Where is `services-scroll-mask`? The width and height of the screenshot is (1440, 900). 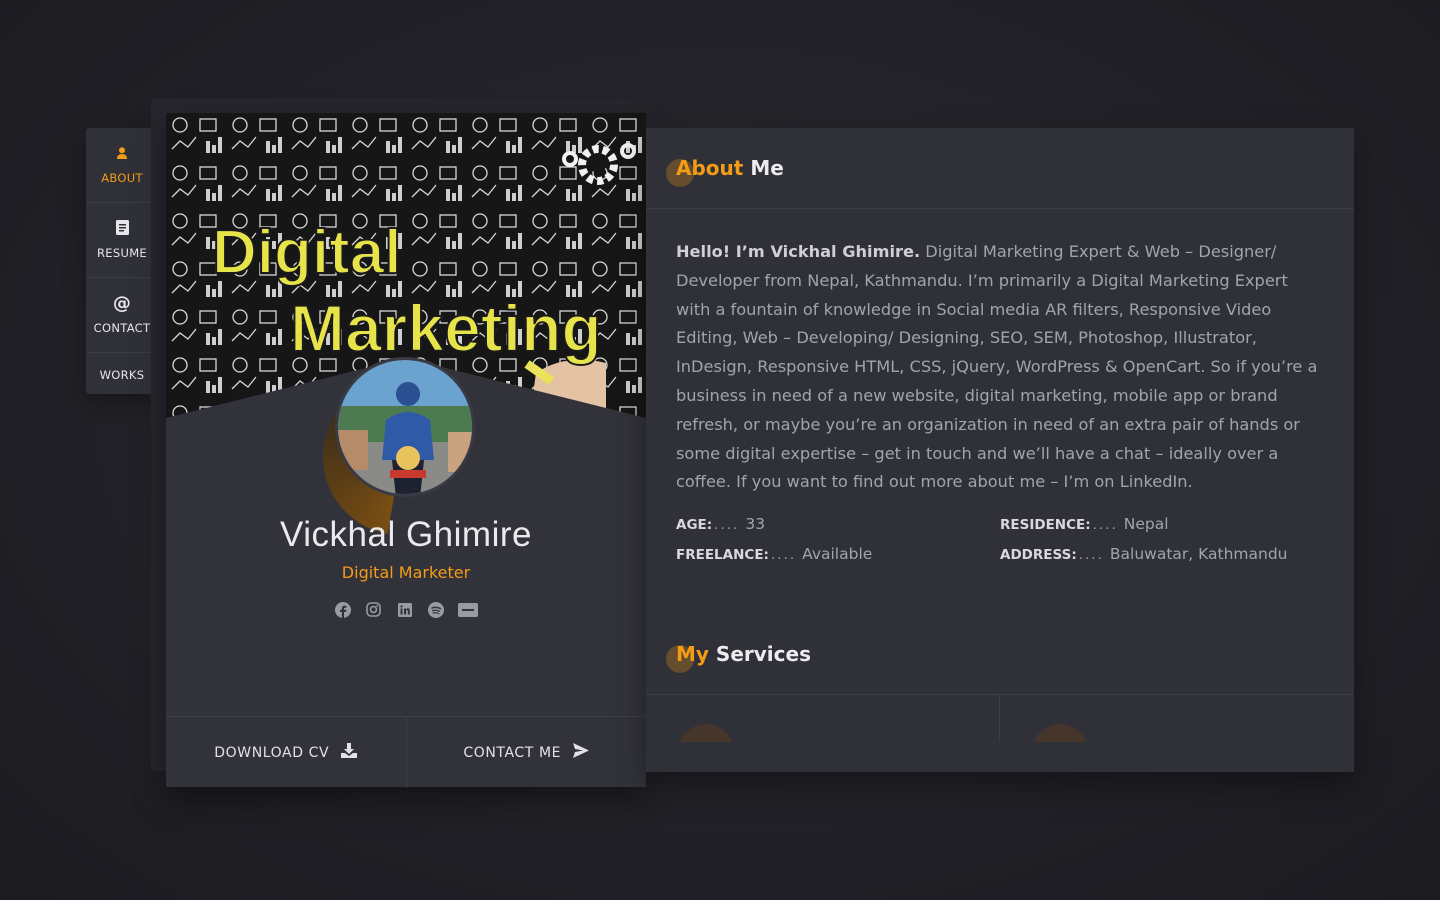
services-scroll-mask is located at coordinates (1000, 757).